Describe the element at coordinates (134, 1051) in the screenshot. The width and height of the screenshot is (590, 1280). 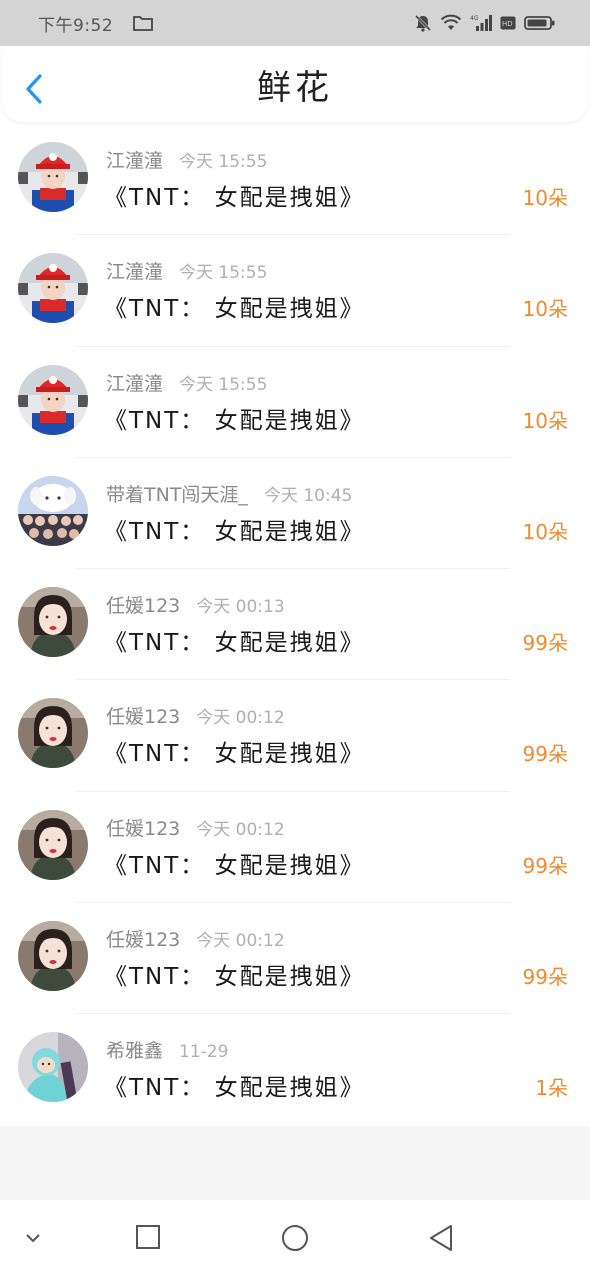
I see `username: 希雅鑫` at that location.